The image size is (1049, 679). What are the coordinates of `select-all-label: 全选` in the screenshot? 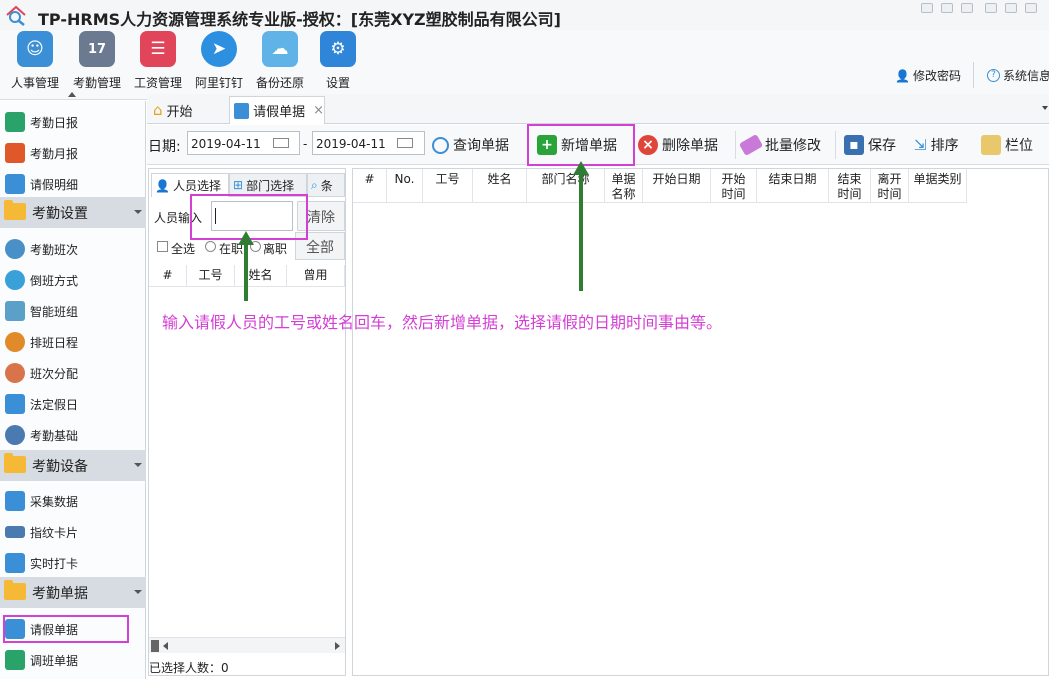 It's located at (183, 249).